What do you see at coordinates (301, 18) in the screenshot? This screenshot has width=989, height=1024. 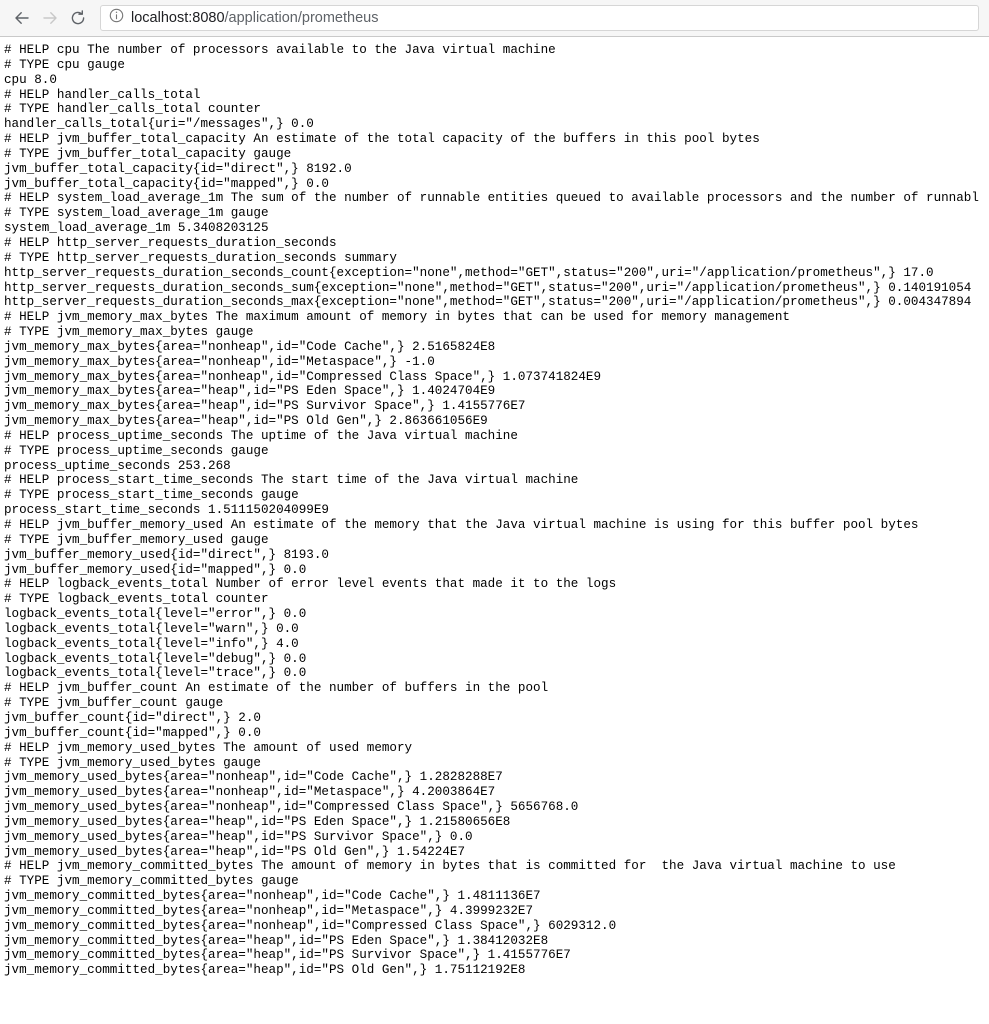 I see `url-path: /application/prometheus` at bounding box center [301, 18].